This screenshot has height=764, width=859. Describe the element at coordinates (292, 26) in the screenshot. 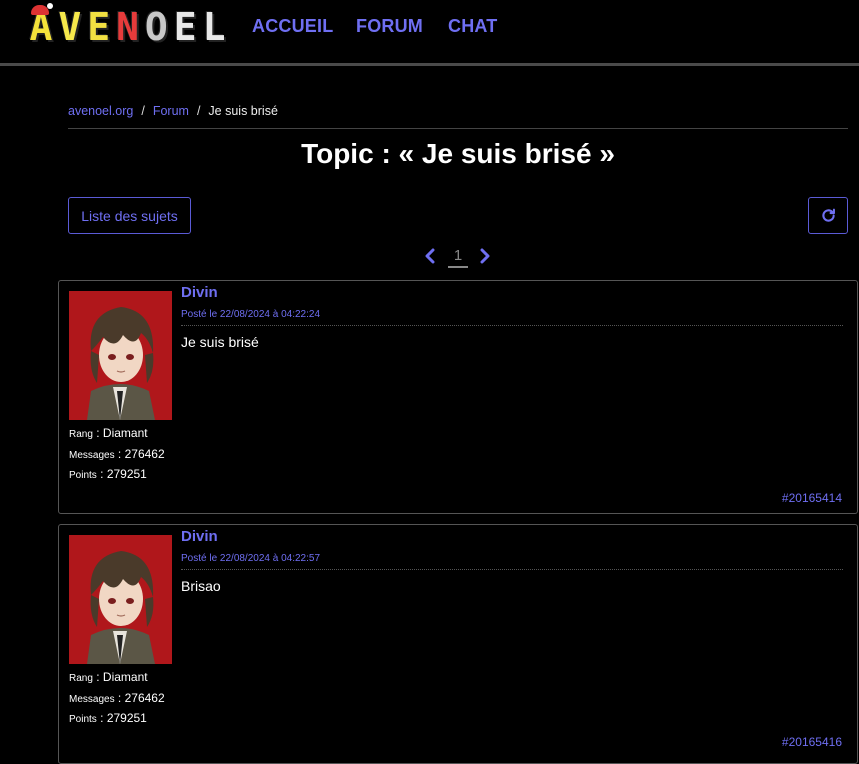

I see `nav-accueil: ACCUEIL` at that location.